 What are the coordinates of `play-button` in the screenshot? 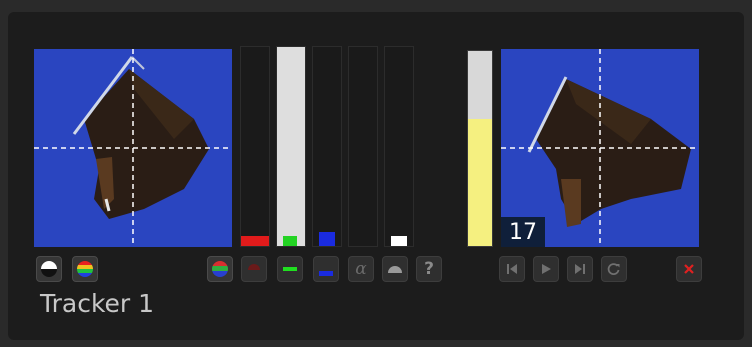 It's located at (546, 269).